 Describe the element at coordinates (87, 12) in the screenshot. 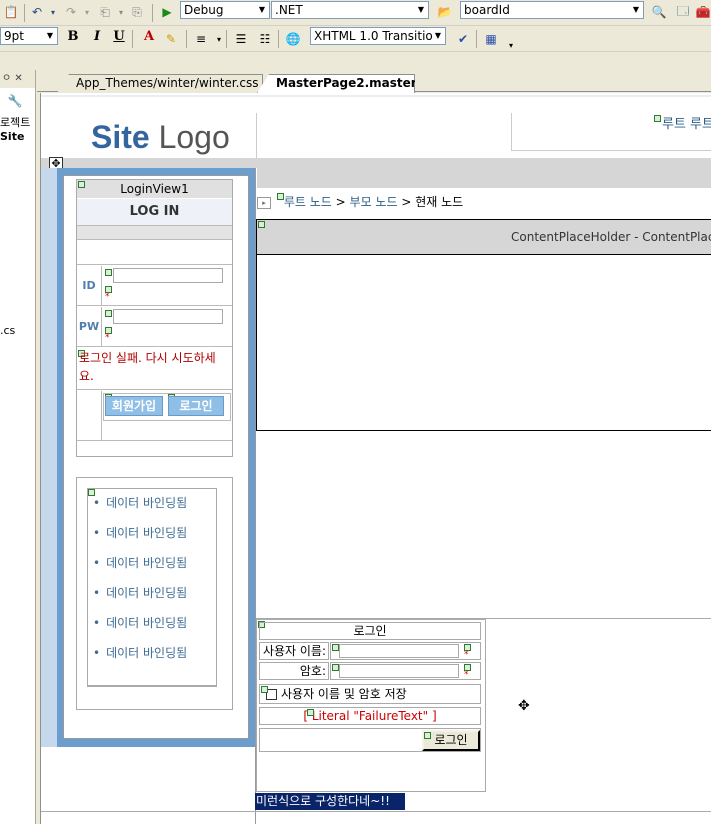

I see `redo-dropdown-icon: ▾` at that location.